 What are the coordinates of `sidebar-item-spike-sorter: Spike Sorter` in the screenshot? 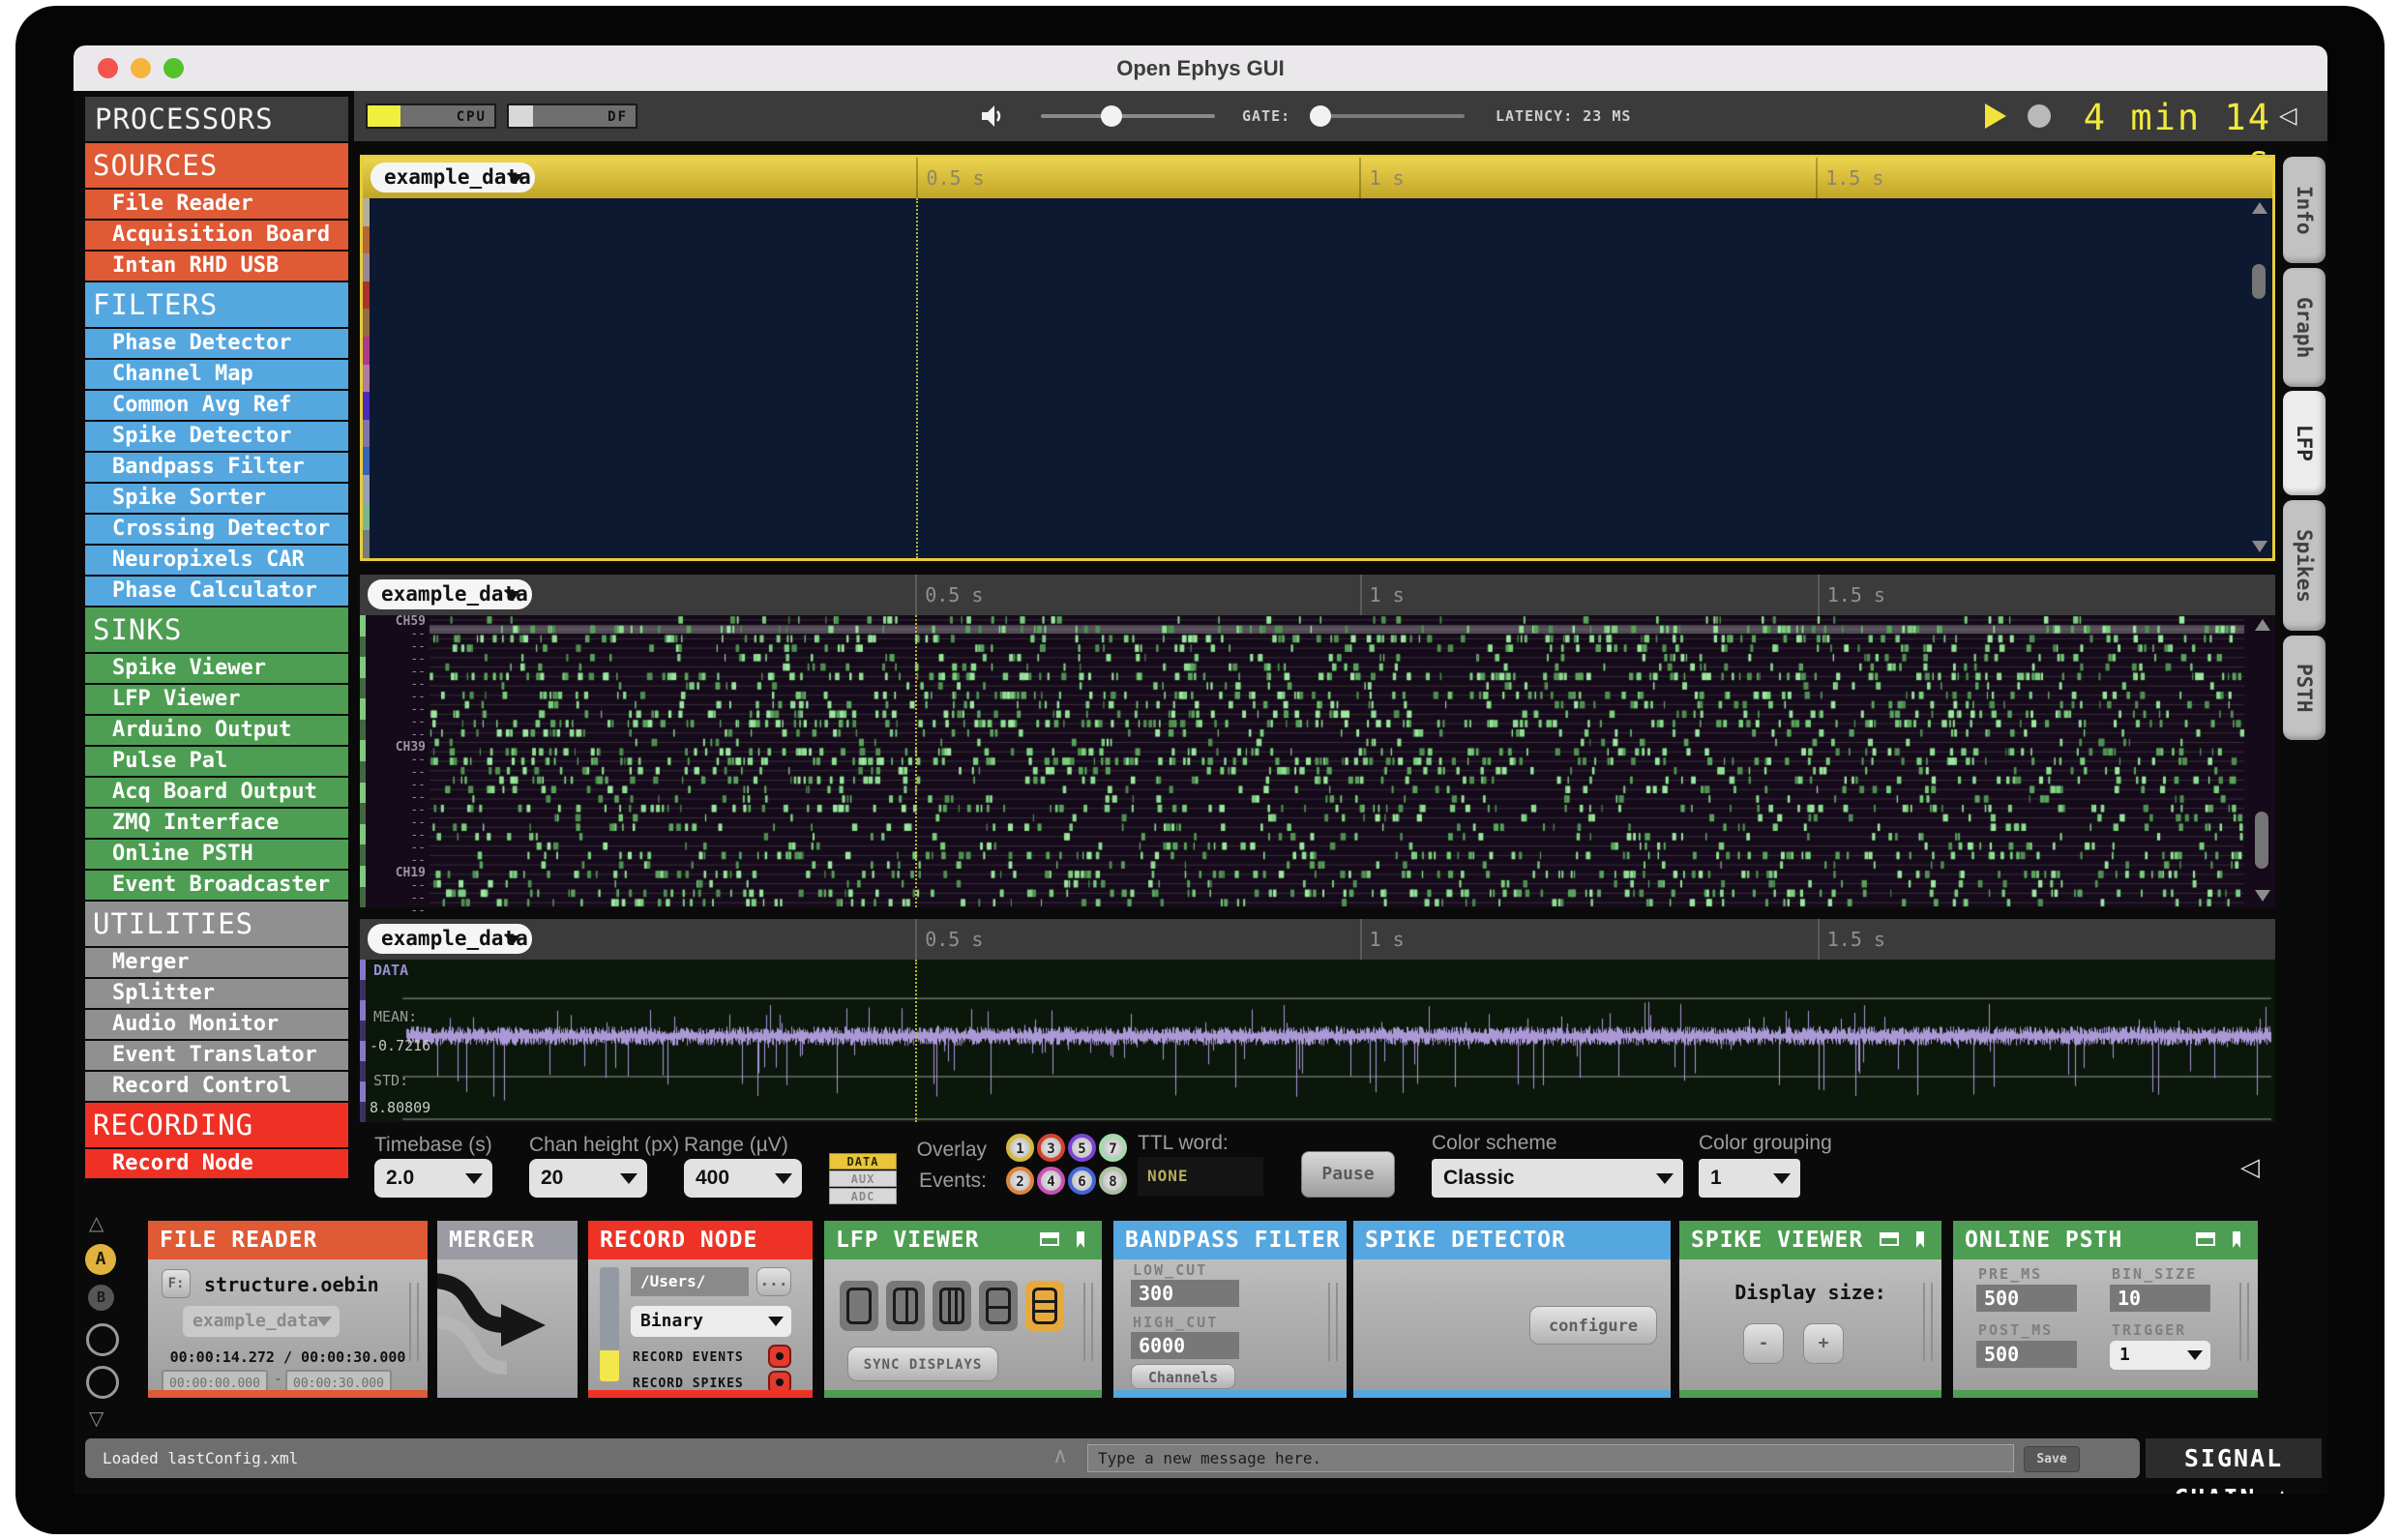 It's located at (216, 498).